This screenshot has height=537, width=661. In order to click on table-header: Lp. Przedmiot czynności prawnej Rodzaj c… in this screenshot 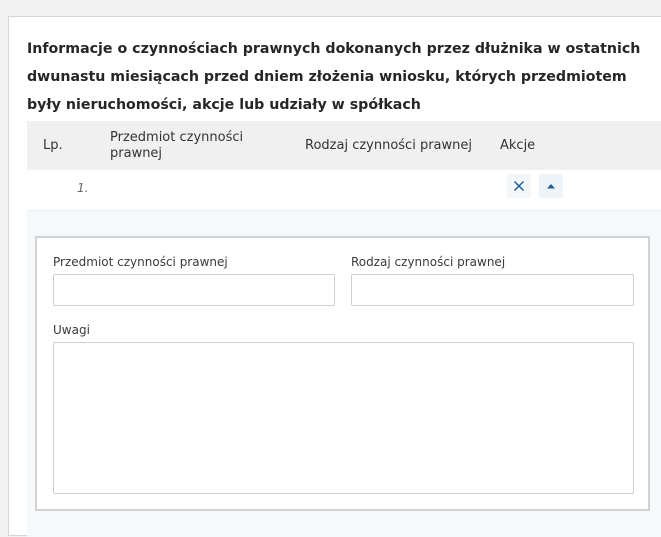, I will do `click(344, 145)`.